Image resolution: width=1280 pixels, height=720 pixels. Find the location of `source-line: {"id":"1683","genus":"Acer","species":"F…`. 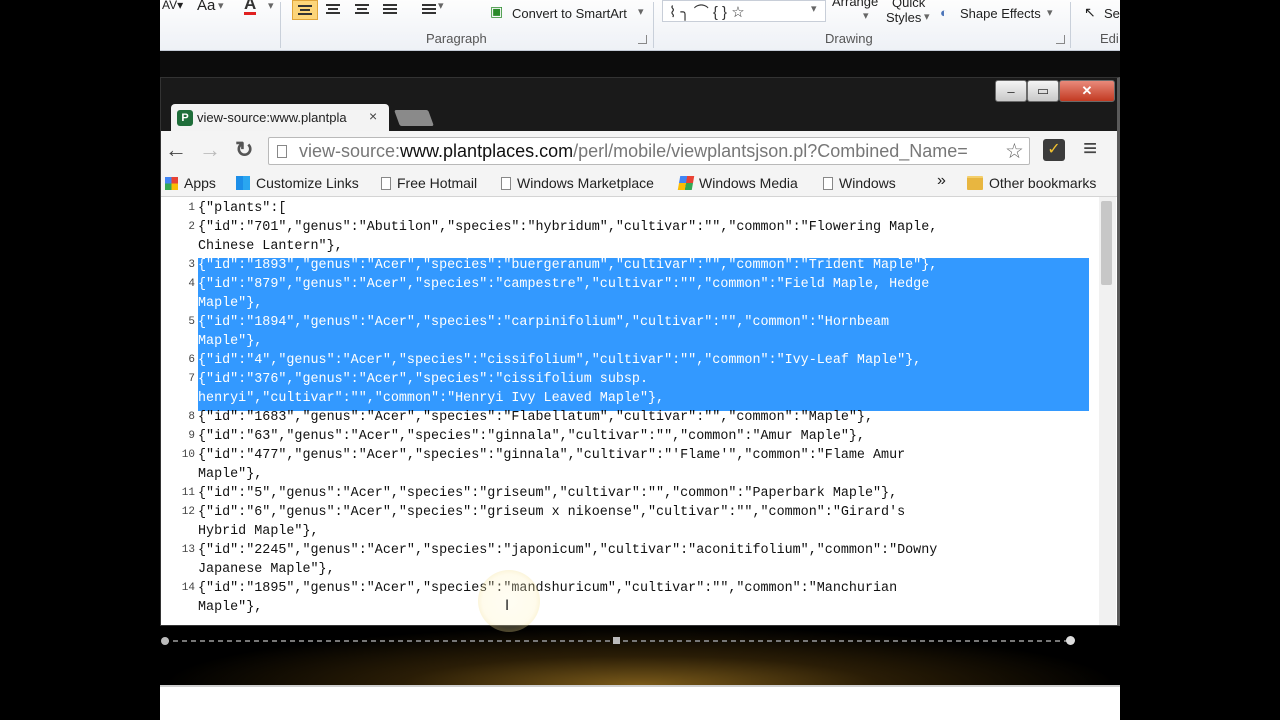

source-line: {"id":"1683","genus":"Acer","species":"F… is located at coordinates (535, 417).